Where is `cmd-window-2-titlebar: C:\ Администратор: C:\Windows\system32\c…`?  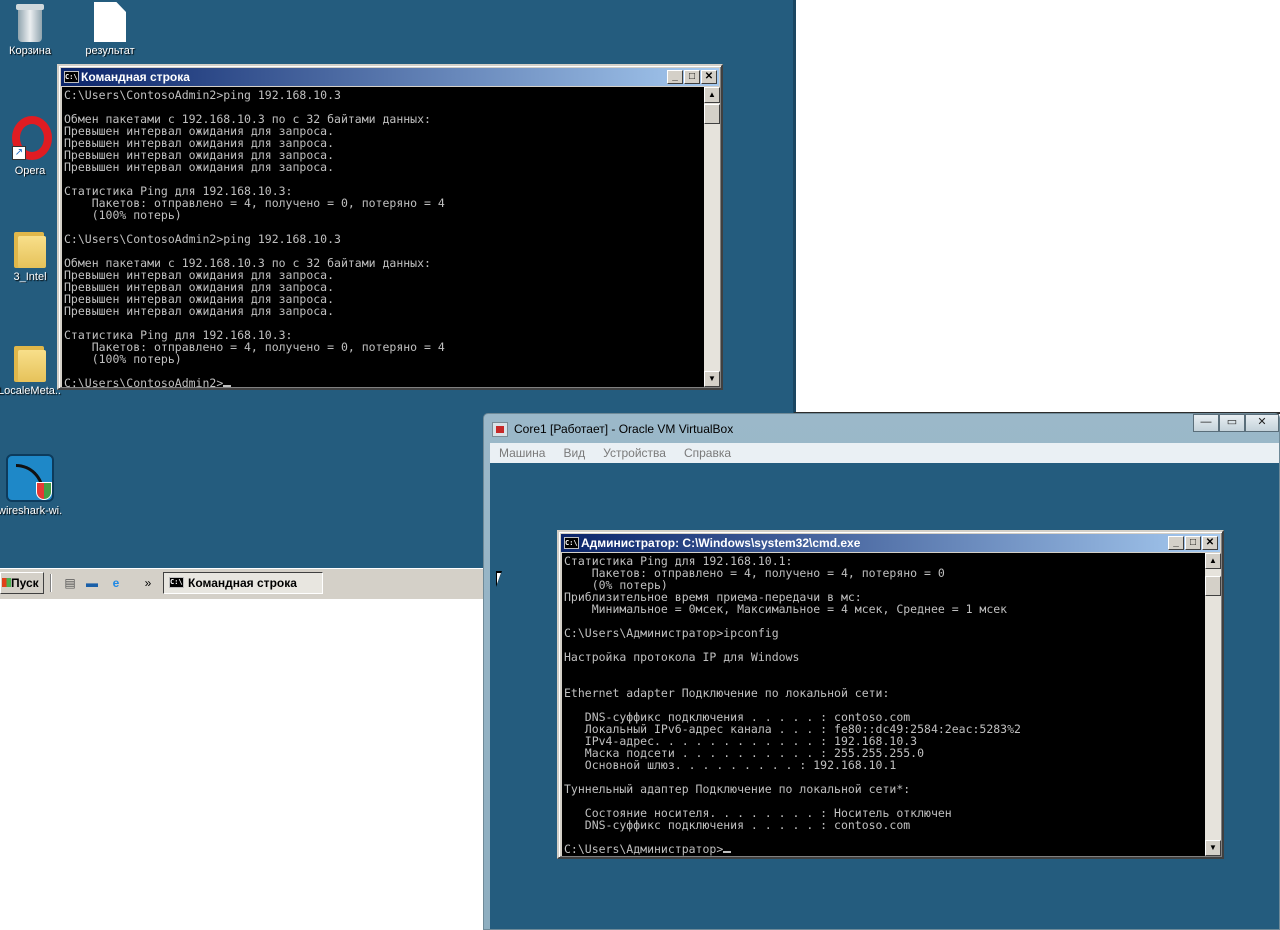
cmd-window-2-titlebar: C:\ Администратор: C:\Windows\system32\c… is located at coordinates (890, 543).